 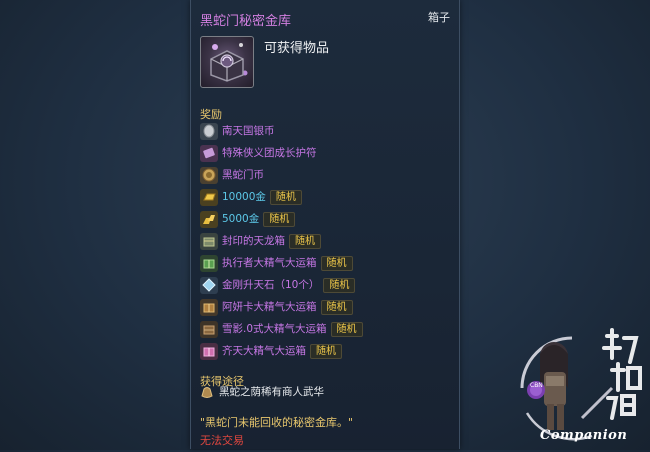 What do you see at coordinates (253, 241) in the screenshot?
I see `reward-name: 封印的天龙箱` at bounding box center [253, 241].